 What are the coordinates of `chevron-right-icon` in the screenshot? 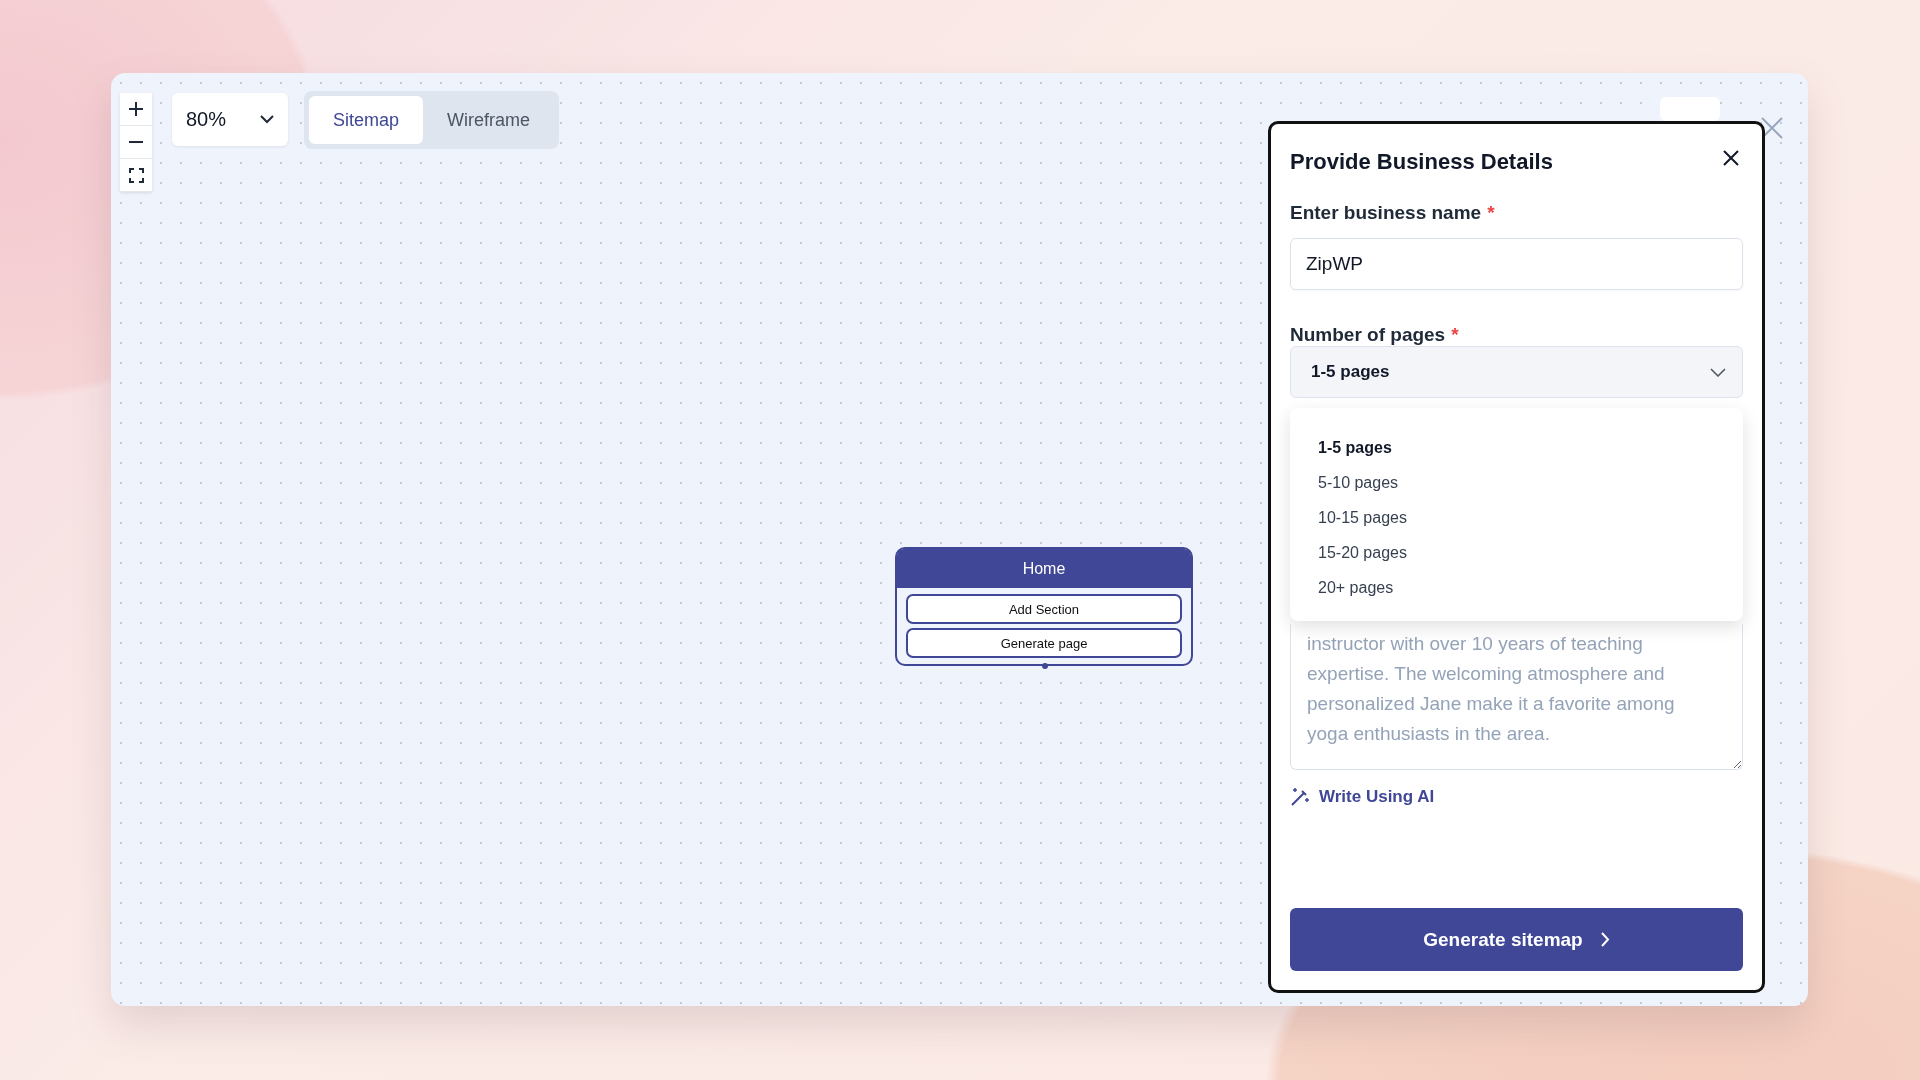 It's located at (1605, 939).